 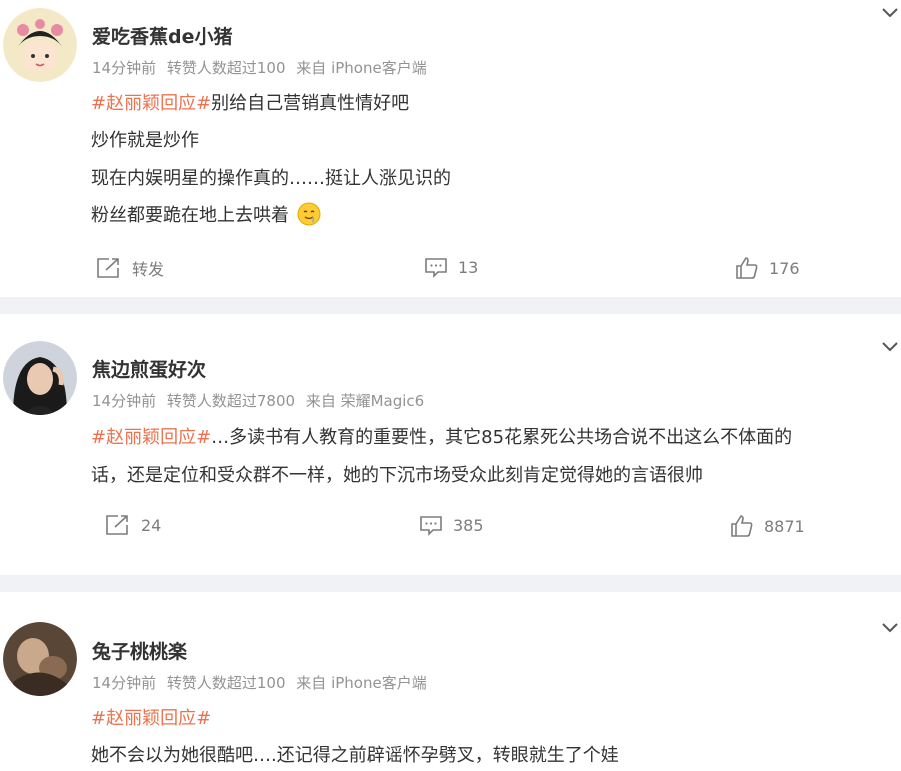 What do you see at coordinates (271, 178) in the screenshot?
I see `post-text-line: 现在内娱明星的操作真的……挺让人涨见识的` at bounding box center [271, 178].